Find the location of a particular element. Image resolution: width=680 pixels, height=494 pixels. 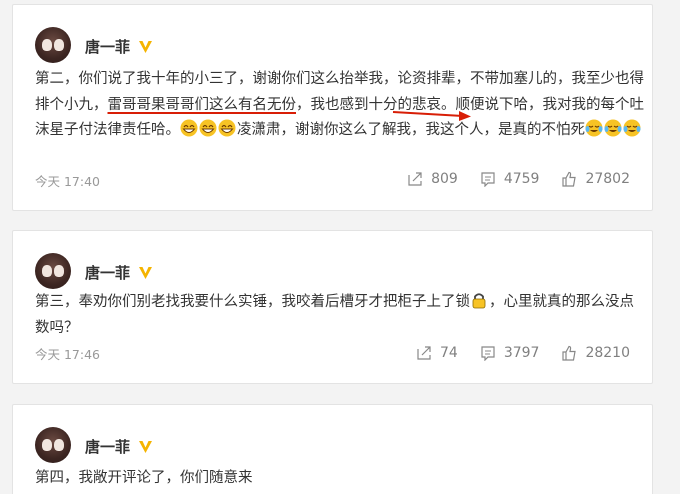

repost-button: 74 is located at coordinates (437, 353).